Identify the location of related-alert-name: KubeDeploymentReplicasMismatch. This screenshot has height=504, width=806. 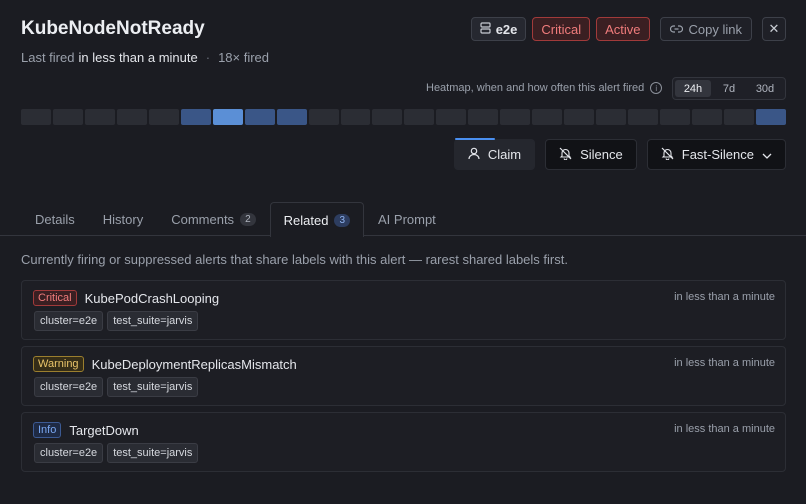
(194, 364).